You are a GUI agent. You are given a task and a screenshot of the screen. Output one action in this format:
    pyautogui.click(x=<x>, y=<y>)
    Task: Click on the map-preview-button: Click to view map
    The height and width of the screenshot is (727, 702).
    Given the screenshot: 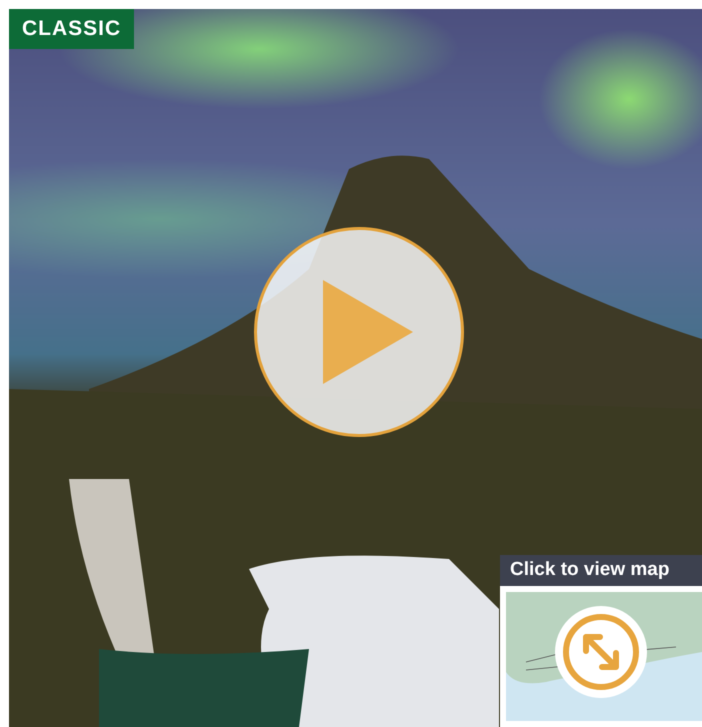 What is the action you would take?
    pyautogui.click(x=601, y=641)
    